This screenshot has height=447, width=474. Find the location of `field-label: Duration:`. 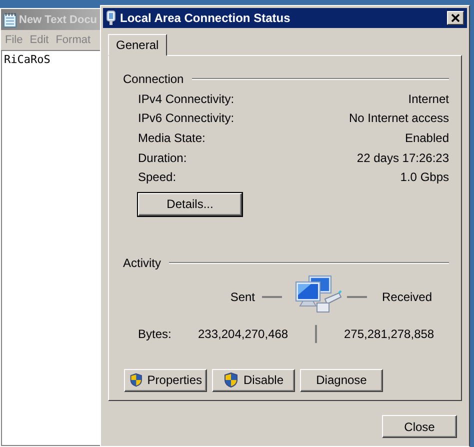

field-label: Duration: is located at coordinates (162, 157).